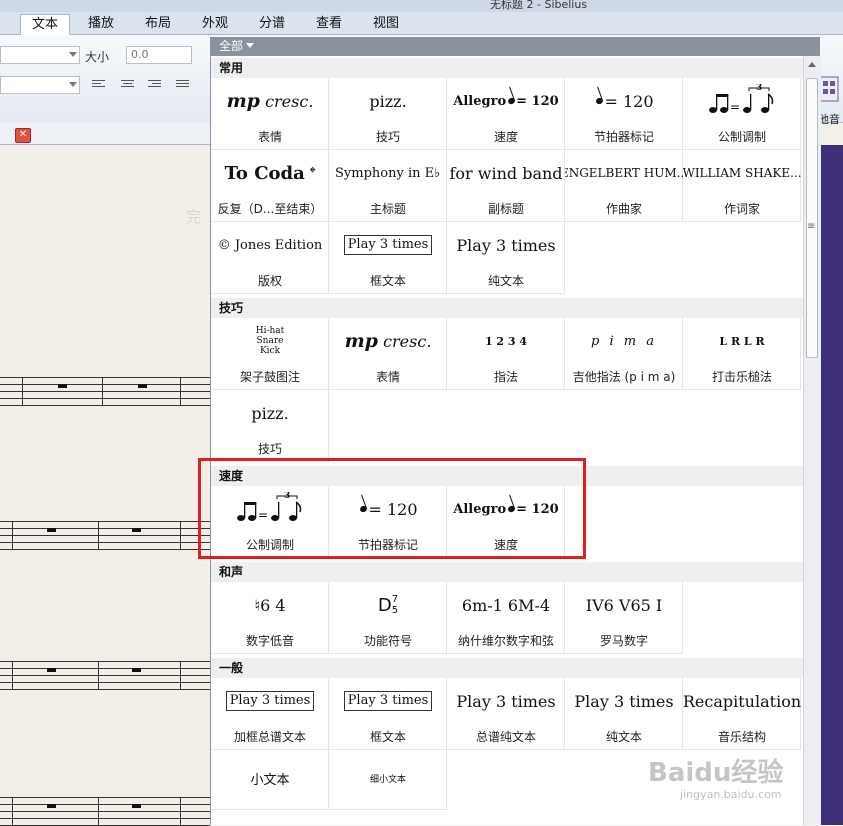 The height and width of the screenshot is (826, 843). What do you see at coordinates (506, 618) in the screenshot?
I see `gallery-item-nashville: 6m-1 6M-4 纳什维尔数字和弦` at bounding box center [506, 618].